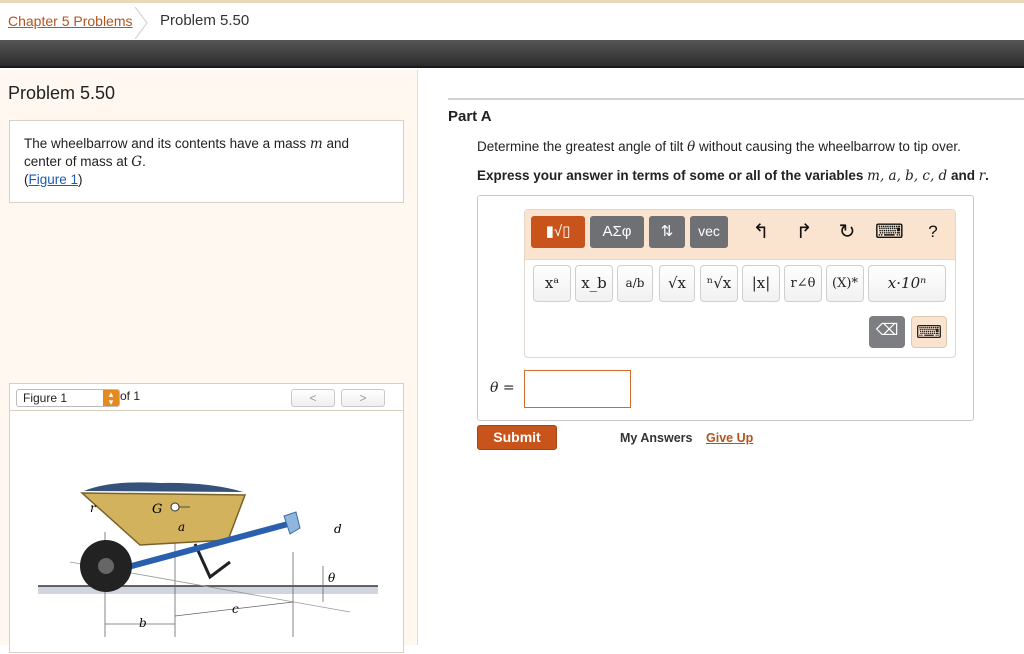 This screenshot has width=1024, height=654. Describe the element at coordinates (558, 232) in the screenshot. I see `templates-button: ▮√▯` at that location.